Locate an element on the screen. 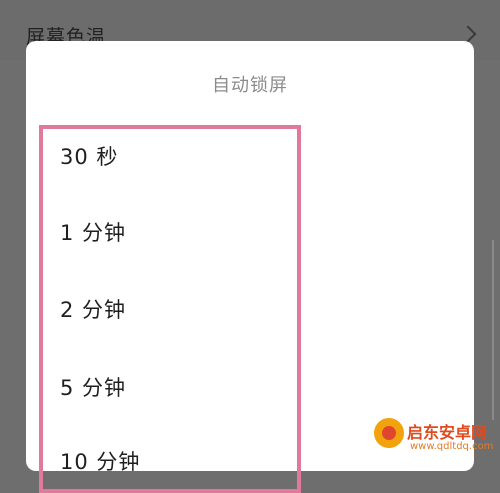  option-30-seconds: 30 秒 is located at coordinates (89, 156).